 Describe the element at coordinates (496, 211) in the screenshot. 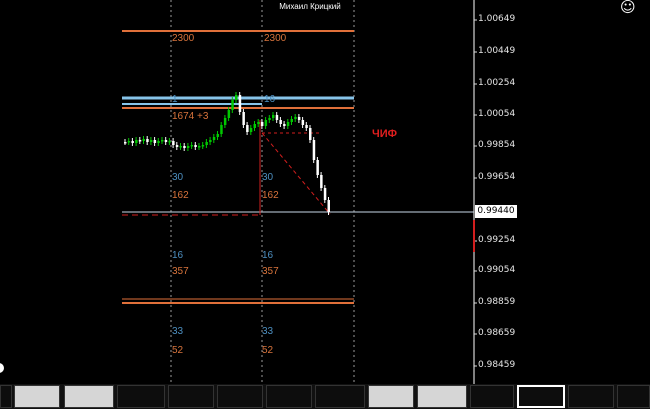

I see `current-price-tag: 0.99440` at that location.